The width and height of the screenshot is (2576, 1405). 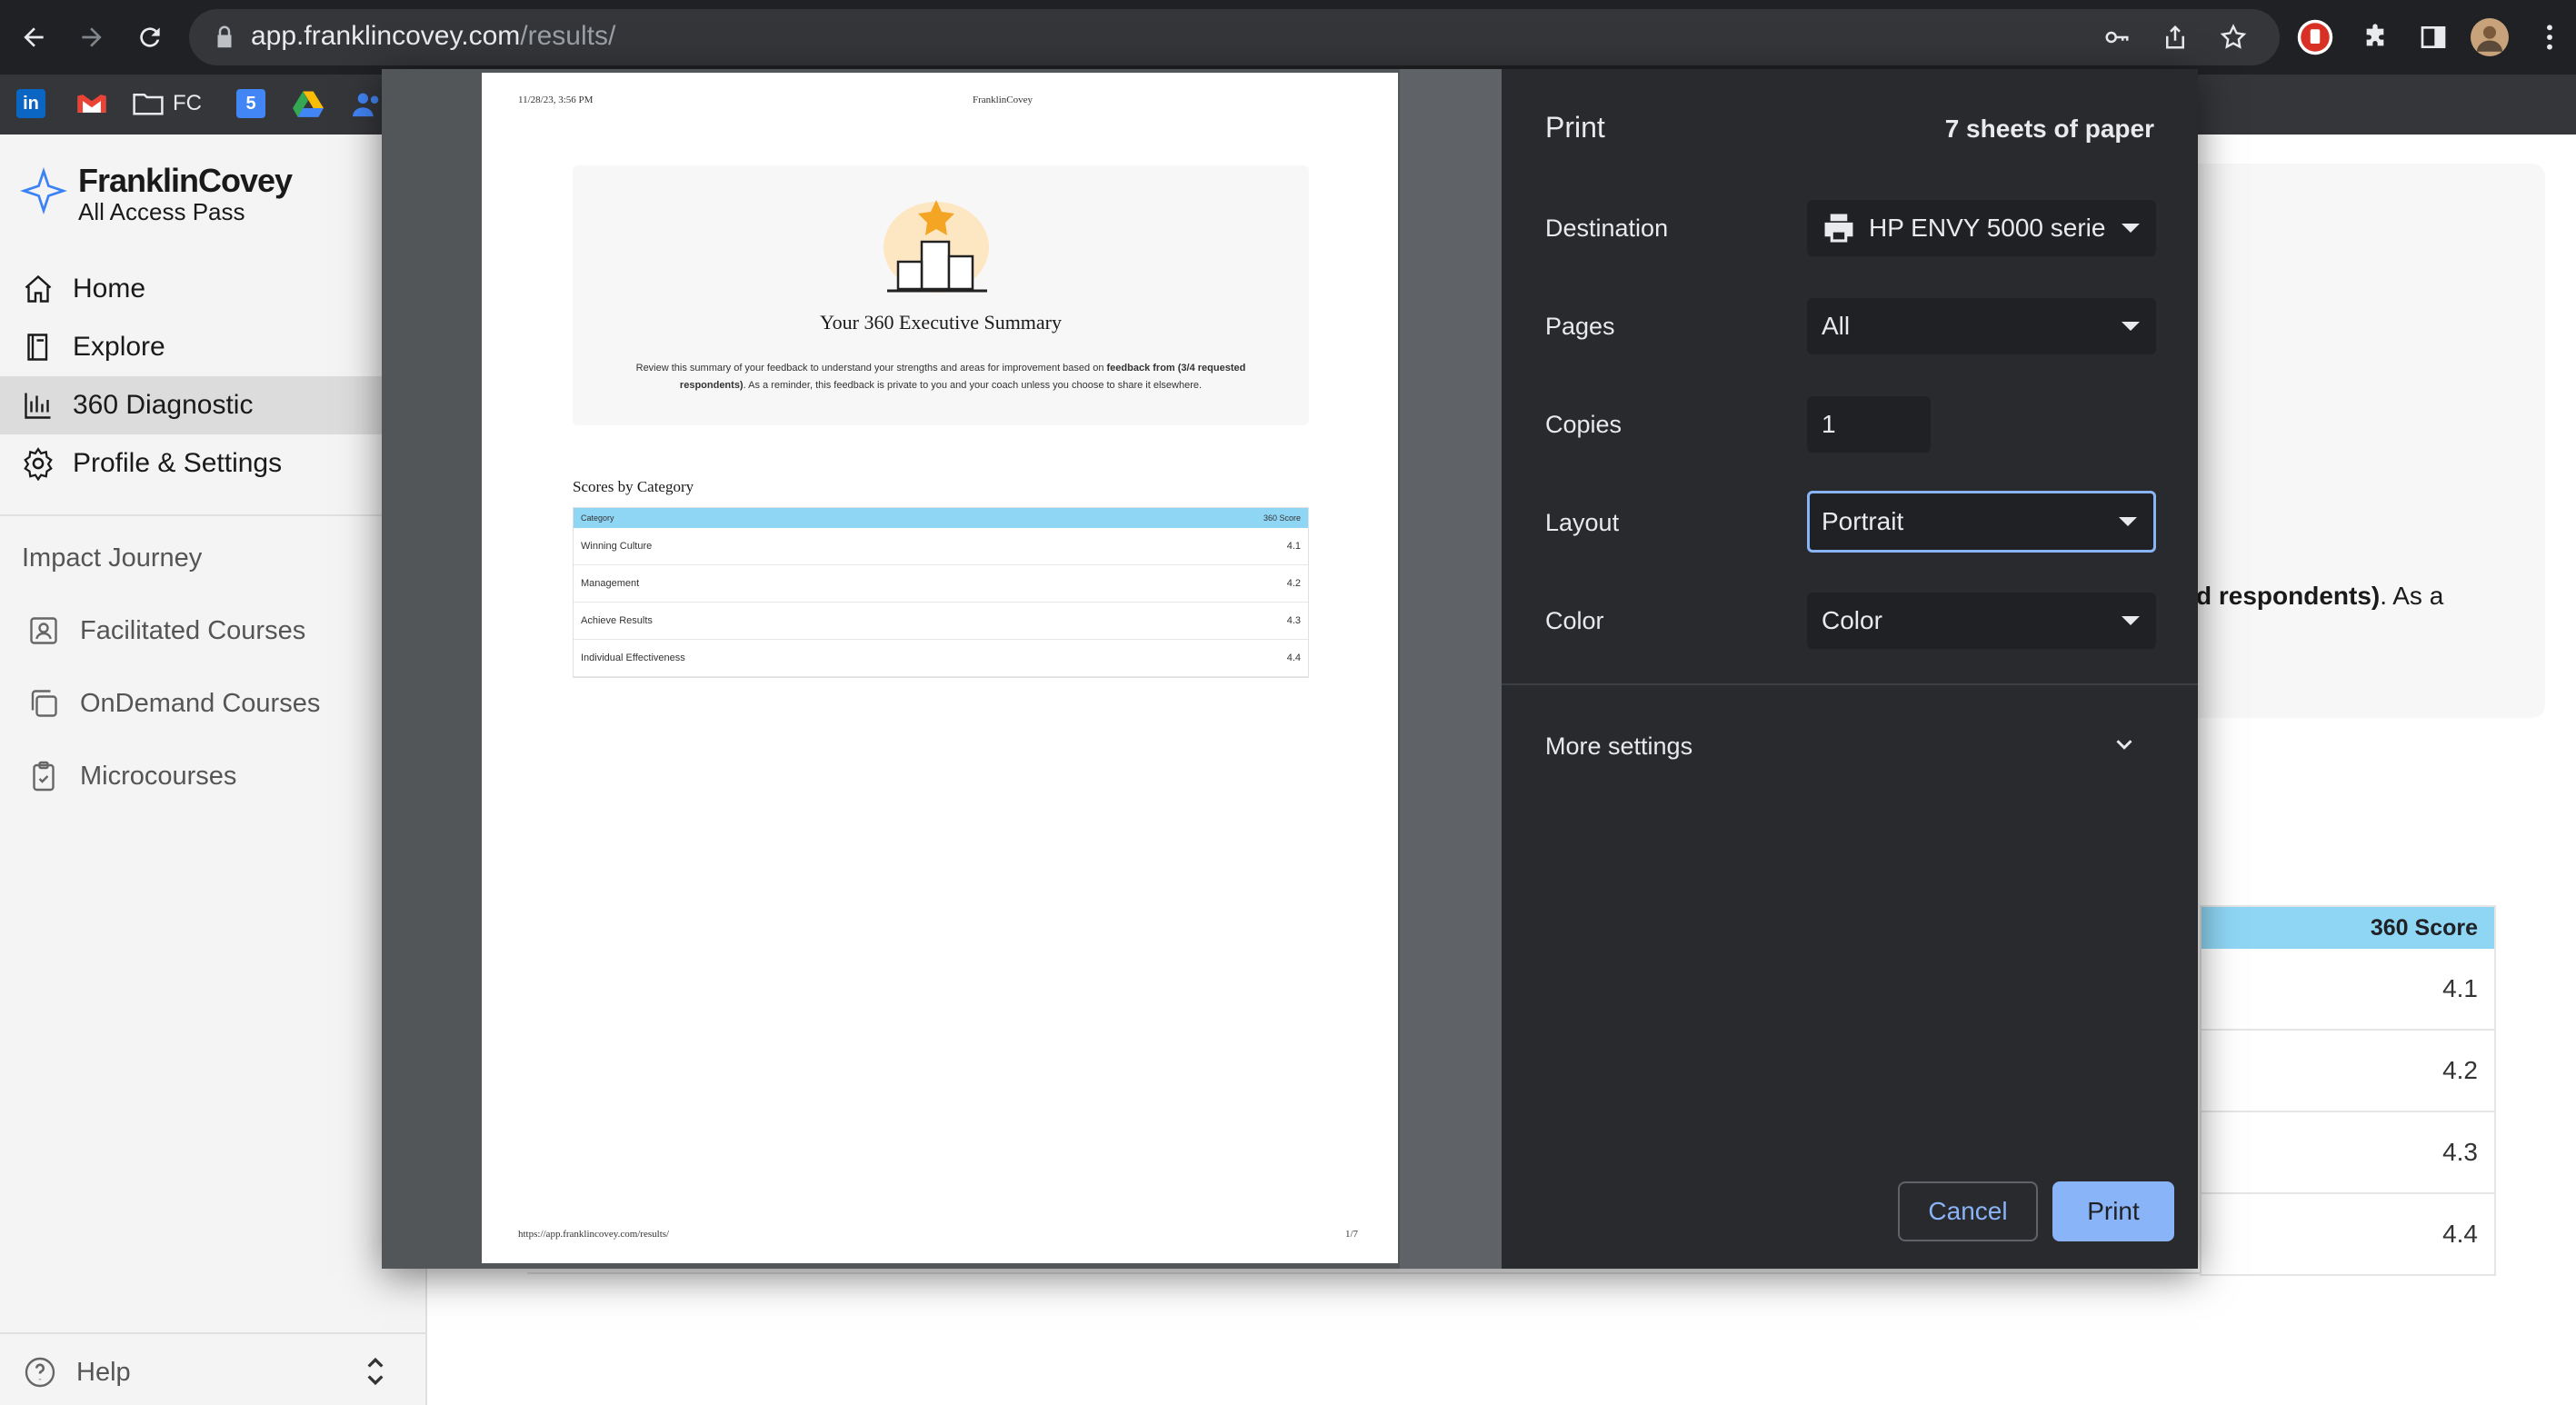 I want to click on bookmark-drive, so click(x=308, y=104).